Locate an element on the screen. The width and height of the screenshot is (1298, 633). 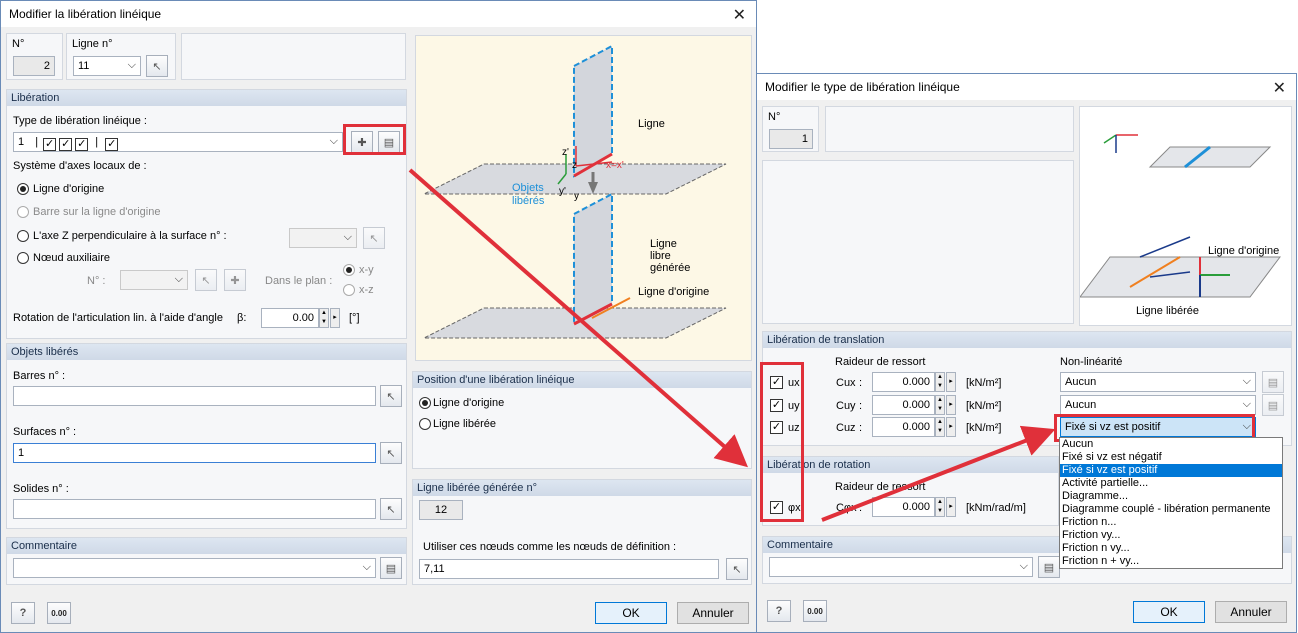
ux-label: ux is located at coordinates (794, 383).